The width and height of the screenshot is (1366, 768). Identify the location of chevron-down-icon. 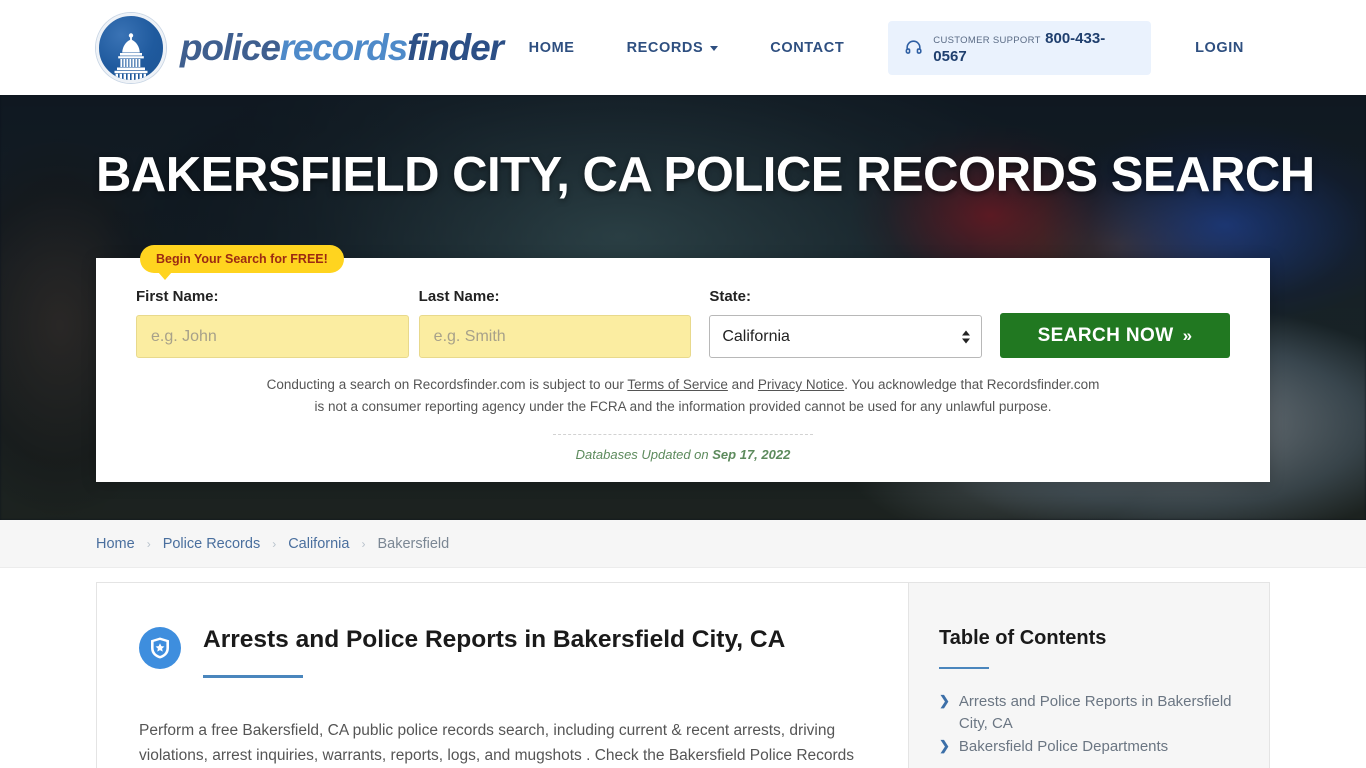
(714, 48).